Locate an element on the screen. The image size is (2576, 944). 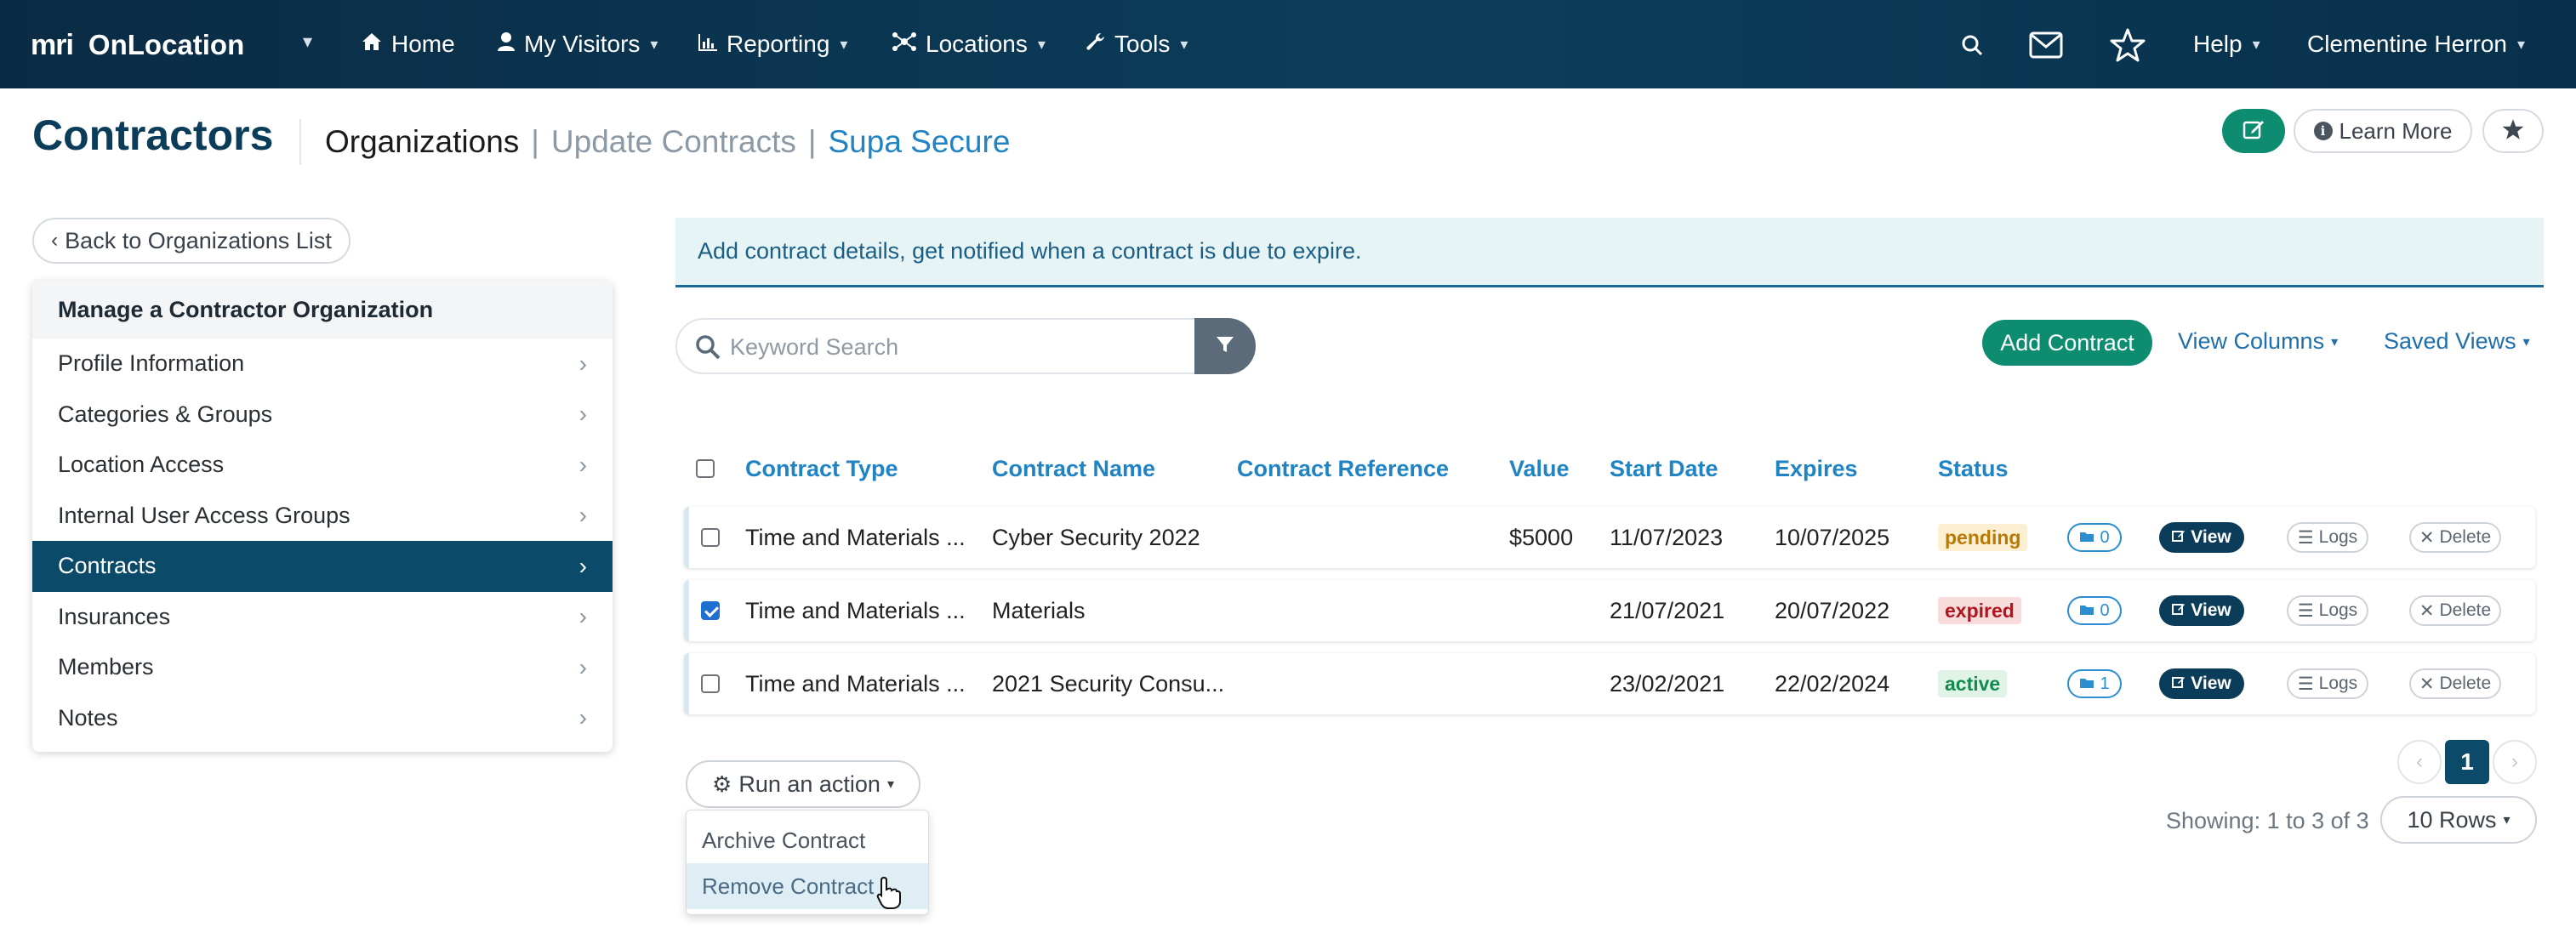
cell-contract-name: Materials is located at coordinates (1039, 610).